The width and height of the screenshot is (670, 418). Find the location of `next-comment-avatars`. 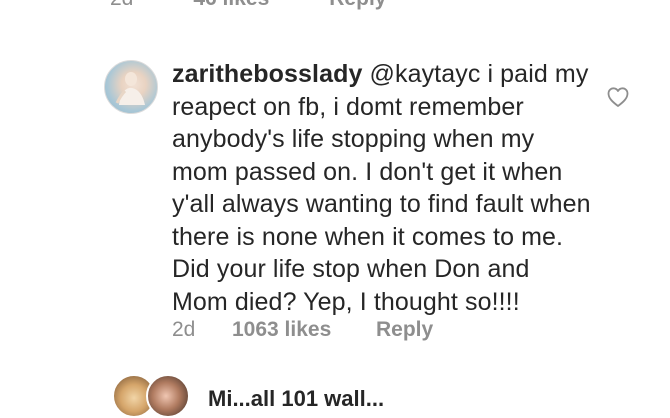

next-comment-avatars is located at coordinates (157, 396).